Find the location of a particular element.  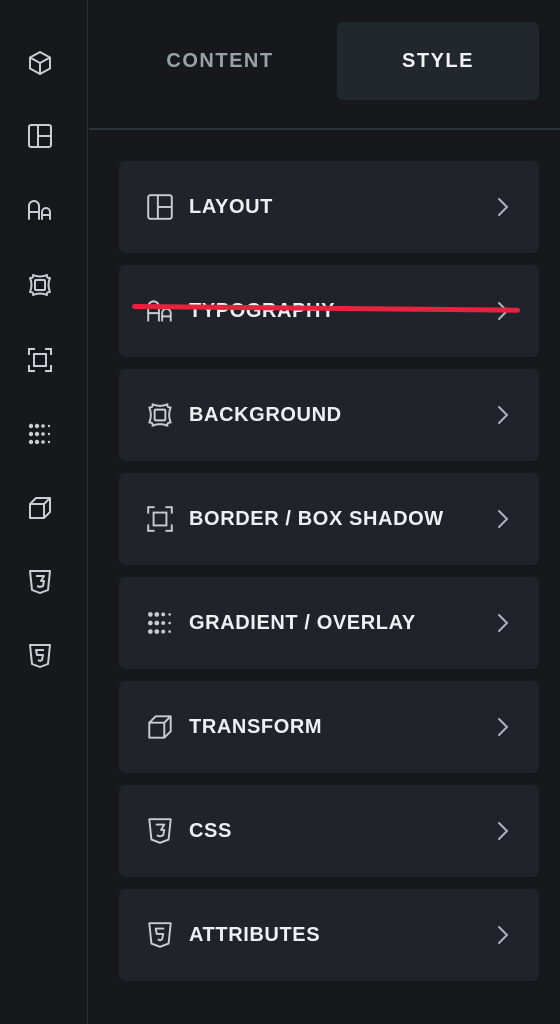

panel-tabs: CONTENT STYLE is located at coordinates (324, 65).